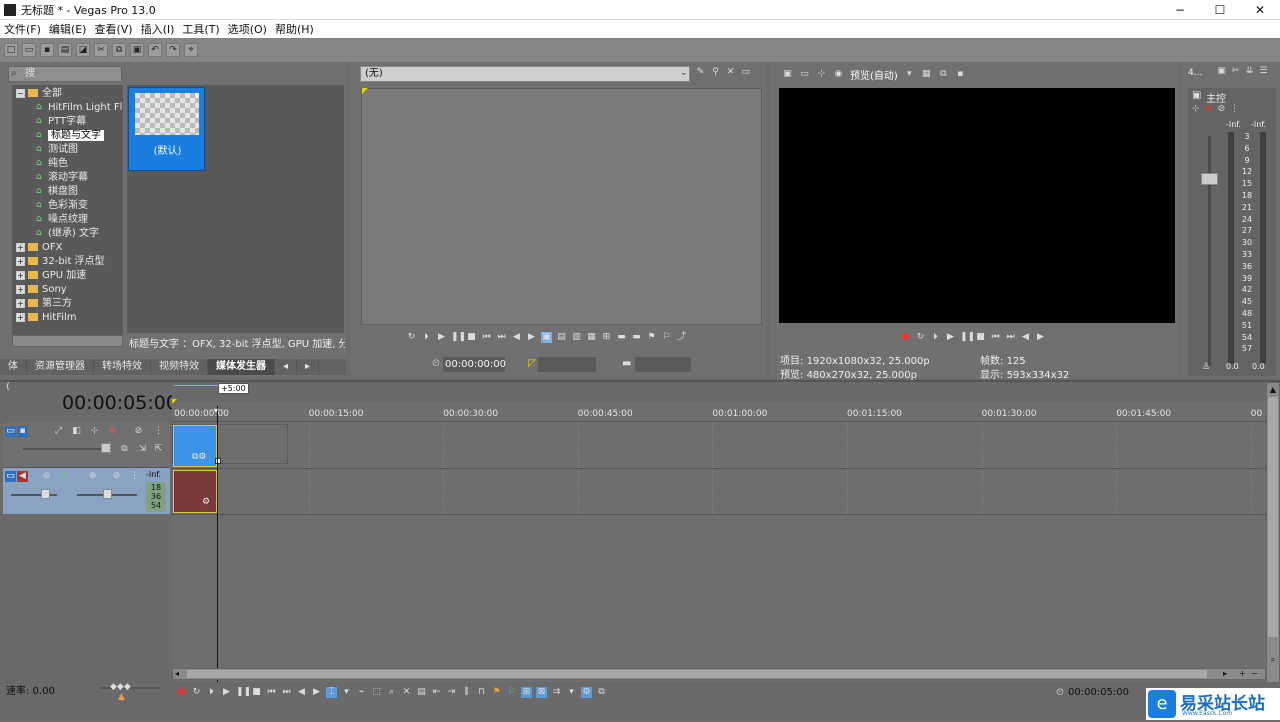  Describe the element at coordinates (621, 337) in the screenshot. I see `region-icon: ▬` at that location.